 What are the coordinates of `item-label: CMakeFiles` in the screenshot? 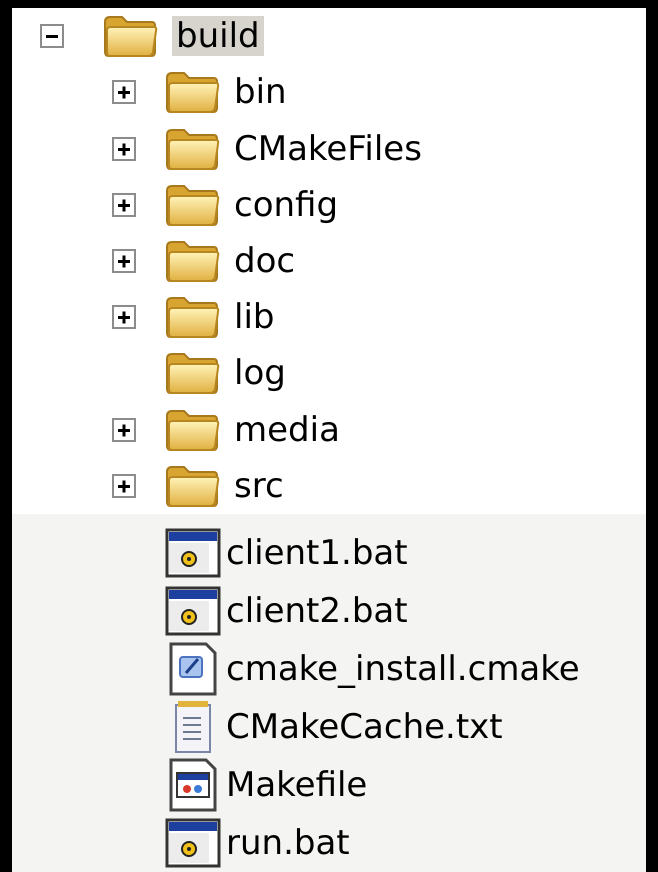 It's located at (328, 148).